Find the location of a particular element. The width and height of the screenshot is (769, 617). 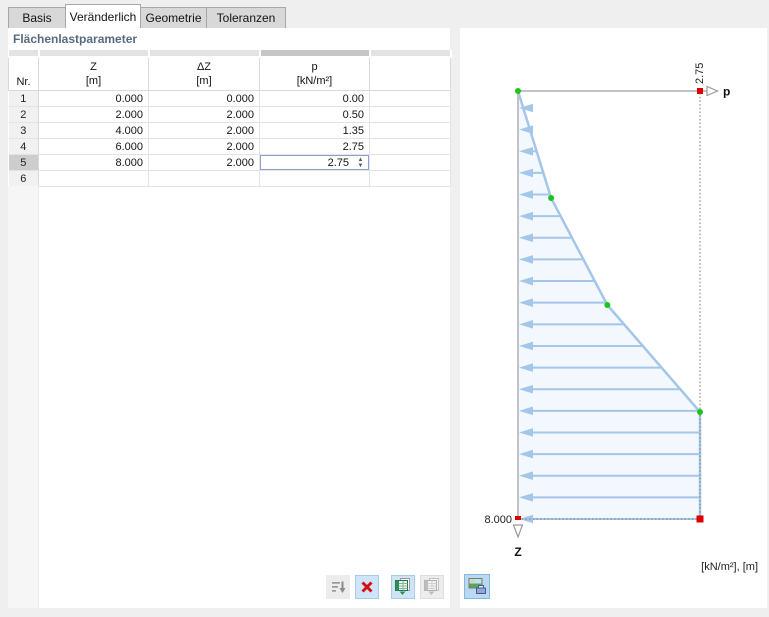

table-cell: 2.75 is located at coordinates (314, 146).